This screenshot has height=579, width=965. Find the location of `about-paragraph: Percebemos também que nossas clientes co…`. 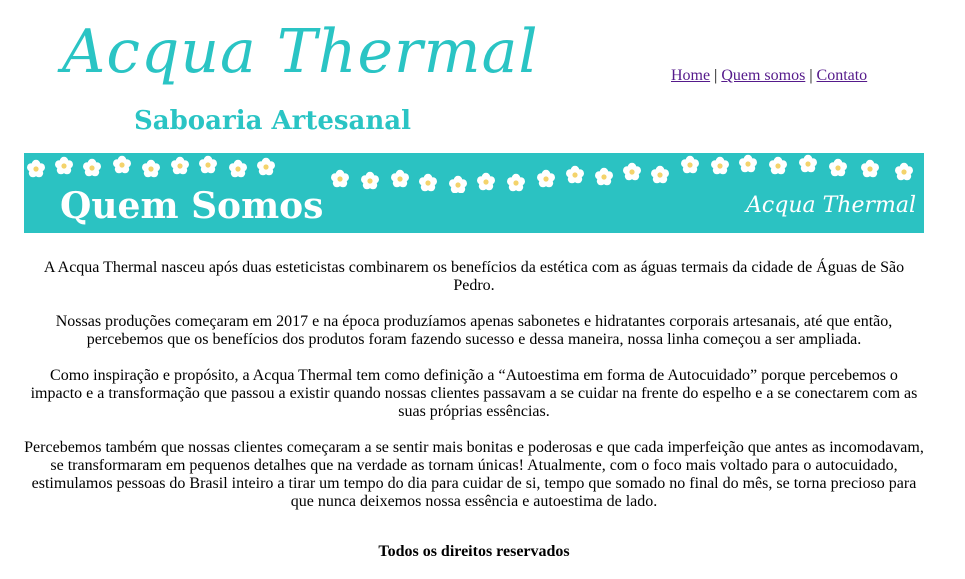

about-paragraph: Percebemos também que nossas clientes co… is located at coordinates (474, 474).